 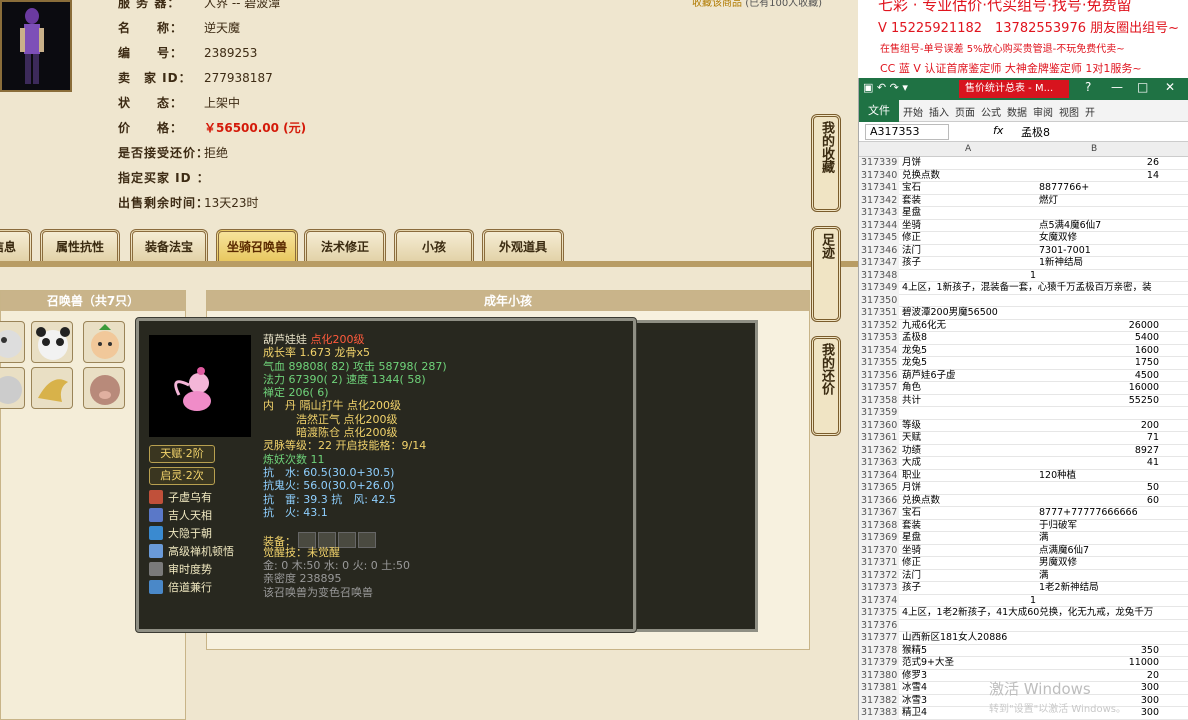 I want to click on row-number: 317361, so click(x=879, y=438).